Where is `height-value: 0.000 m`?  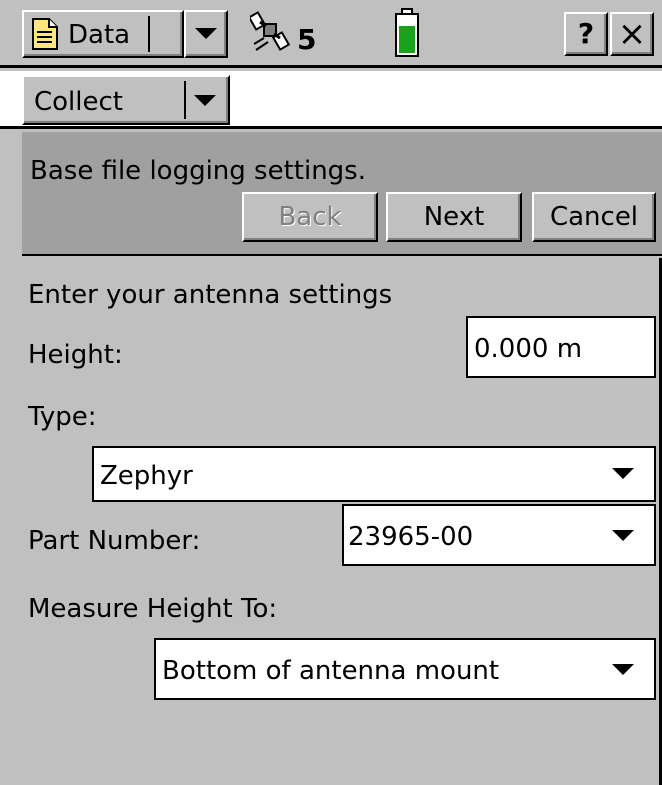
height-value: 0.000 m is located at coordinates (528, 349).